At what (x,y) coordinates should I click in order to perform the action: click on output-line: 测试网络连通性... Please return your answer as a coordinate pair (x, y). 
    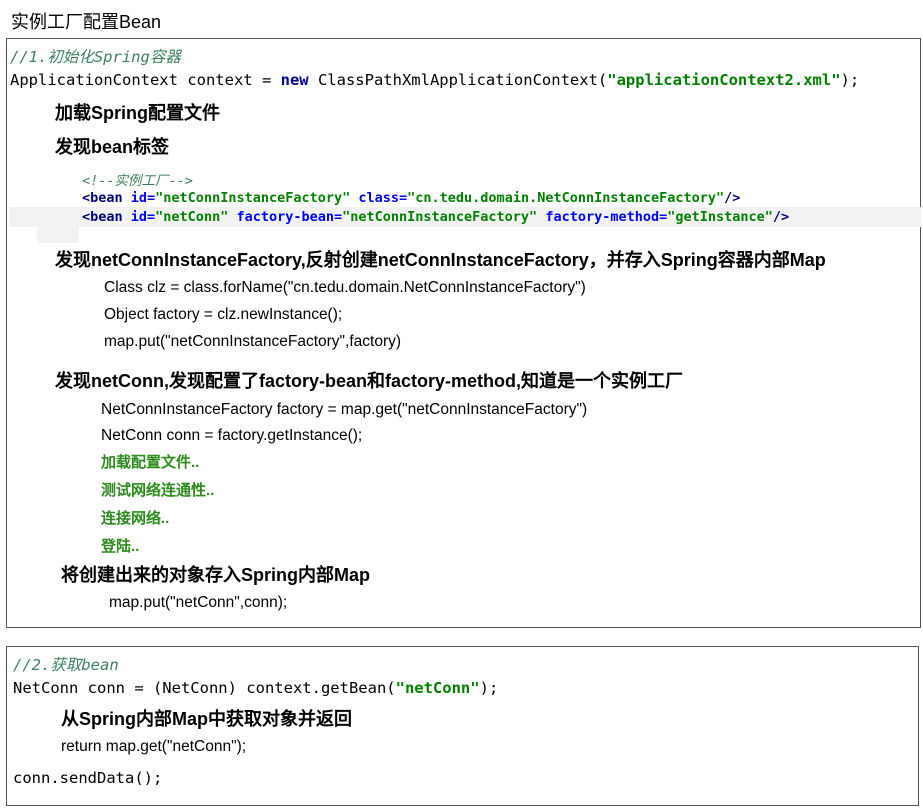
    Looking at the image, I should click on (158, 490).